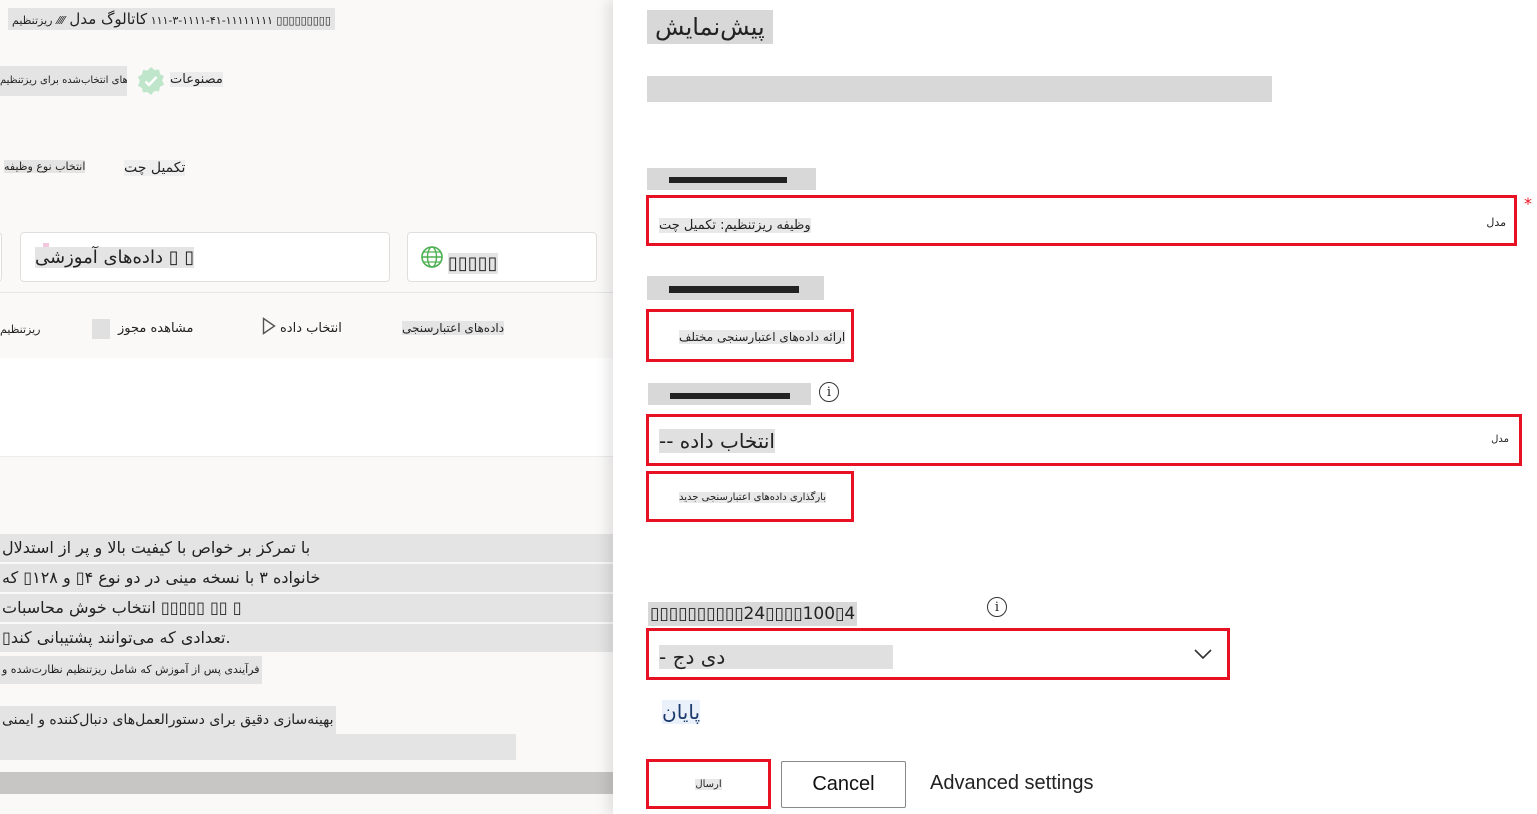 The image size is (1537, 814). What do you see at coordinates (997, 607) in the screenshot?
I see `info-icon-2: i` at bounding box center [997, 607].